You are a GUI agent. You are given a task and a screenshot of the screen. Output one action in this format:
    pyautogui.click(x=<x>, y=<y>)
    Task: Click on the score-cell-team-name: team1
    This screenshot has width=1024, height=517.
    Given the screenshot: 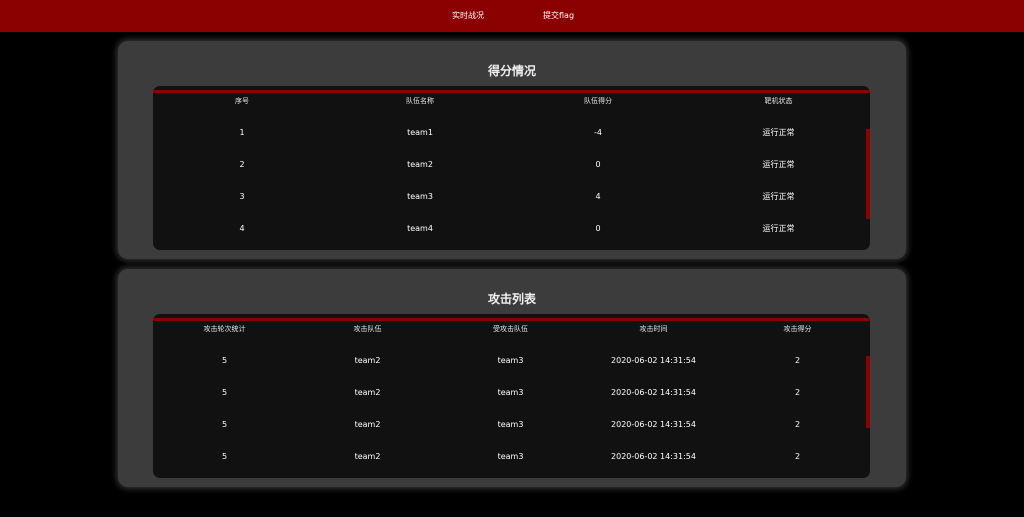 What is the action you would take?
    pyautogui.click(x=420, y=132)
    